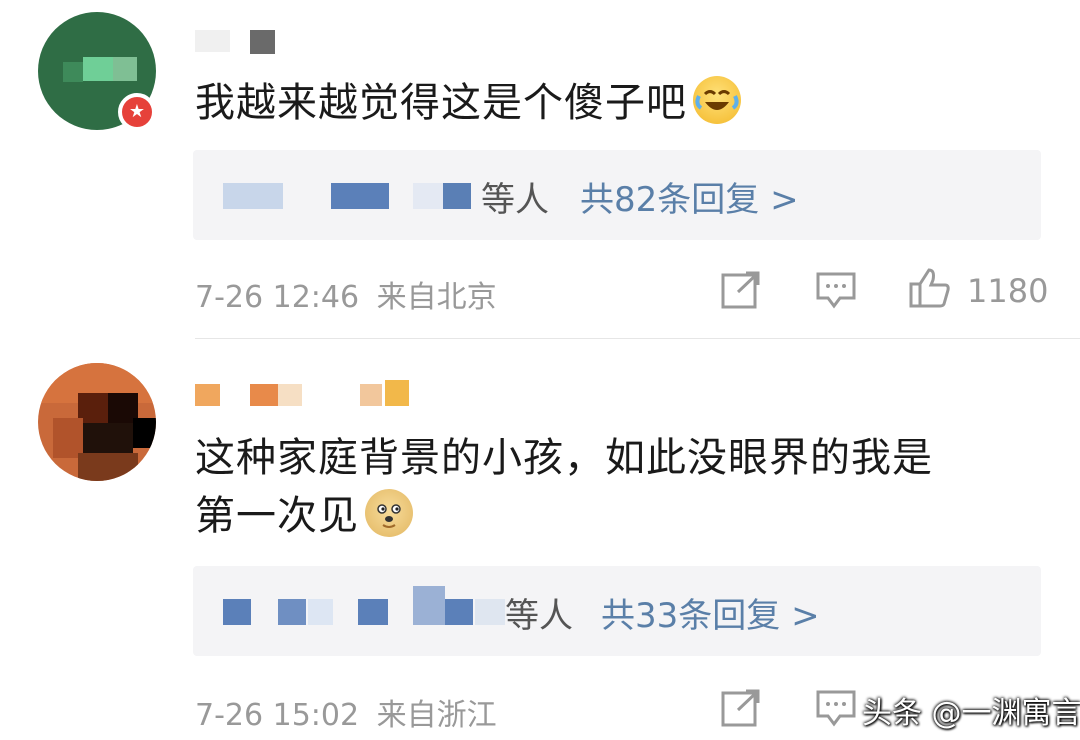 Image resolution: width=1080 pixels, height=740 pixels. What do you see at coordinates (637, 338) in the screenshot?
I see `divider` at bounding box center [637, 338].